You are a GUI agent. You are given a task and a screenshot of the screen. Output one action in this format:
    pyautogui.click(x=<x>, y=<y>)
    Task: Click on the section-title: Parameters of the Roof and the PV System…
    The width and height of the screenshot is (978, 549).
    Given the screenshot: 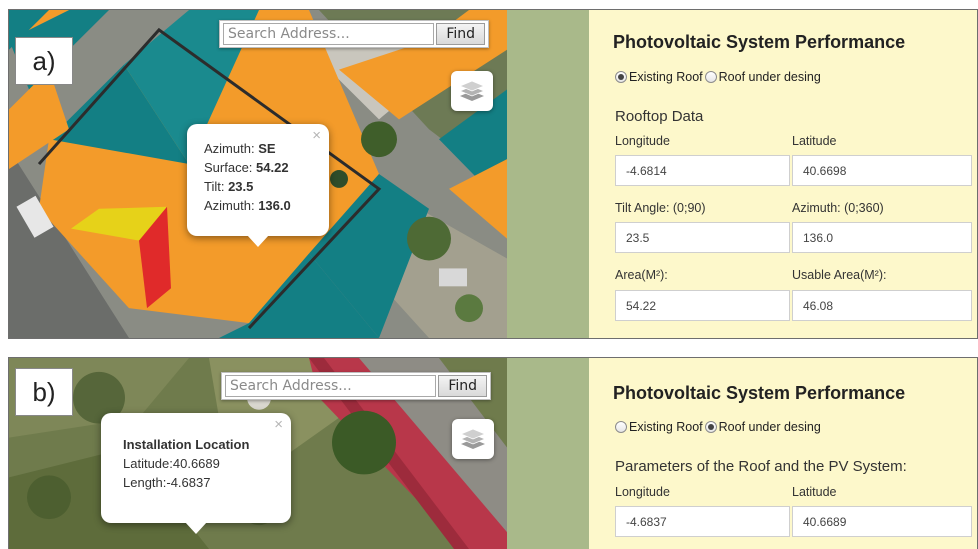 What is the action you would take?
    pyautogui.click(x=761, y=466)
    